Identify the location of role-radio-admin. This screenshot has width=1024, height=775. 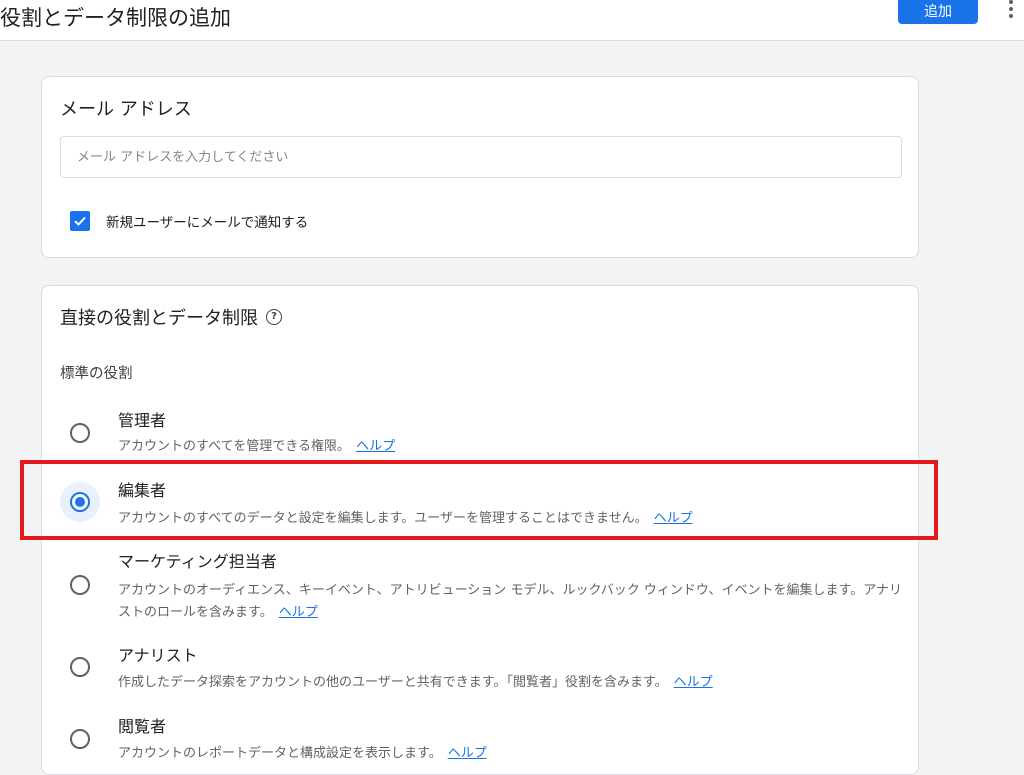
(80, 433).